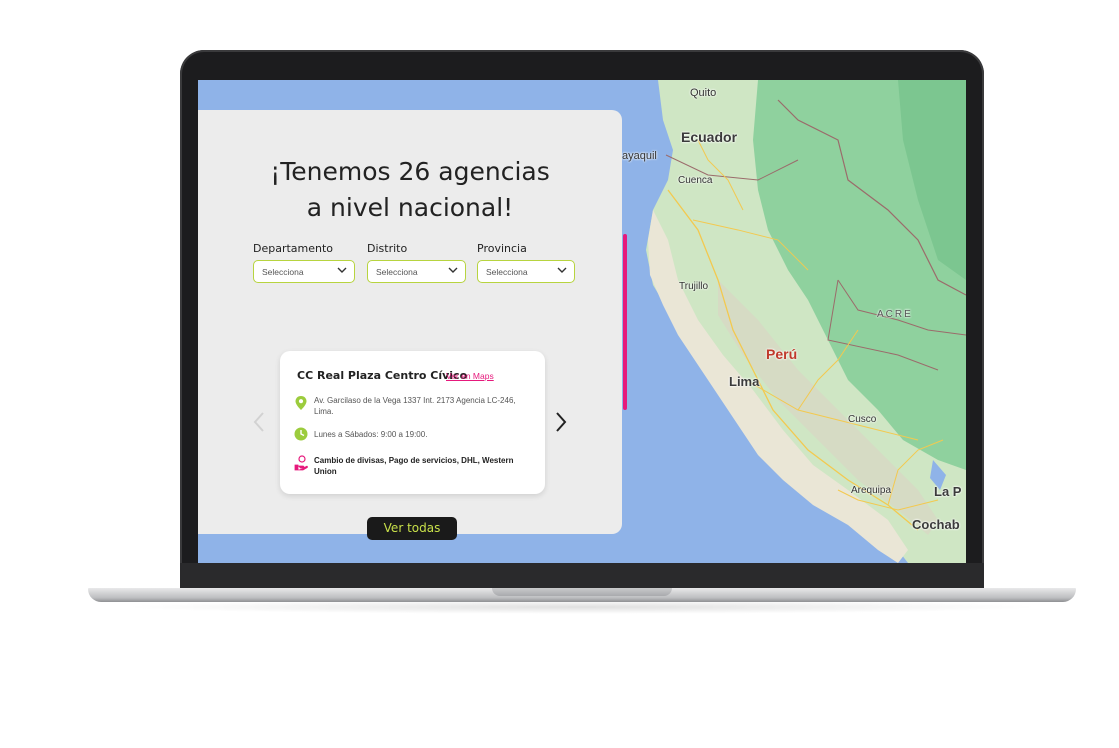  I want to click on map-label-lapaz: La P, so click(948, 491).